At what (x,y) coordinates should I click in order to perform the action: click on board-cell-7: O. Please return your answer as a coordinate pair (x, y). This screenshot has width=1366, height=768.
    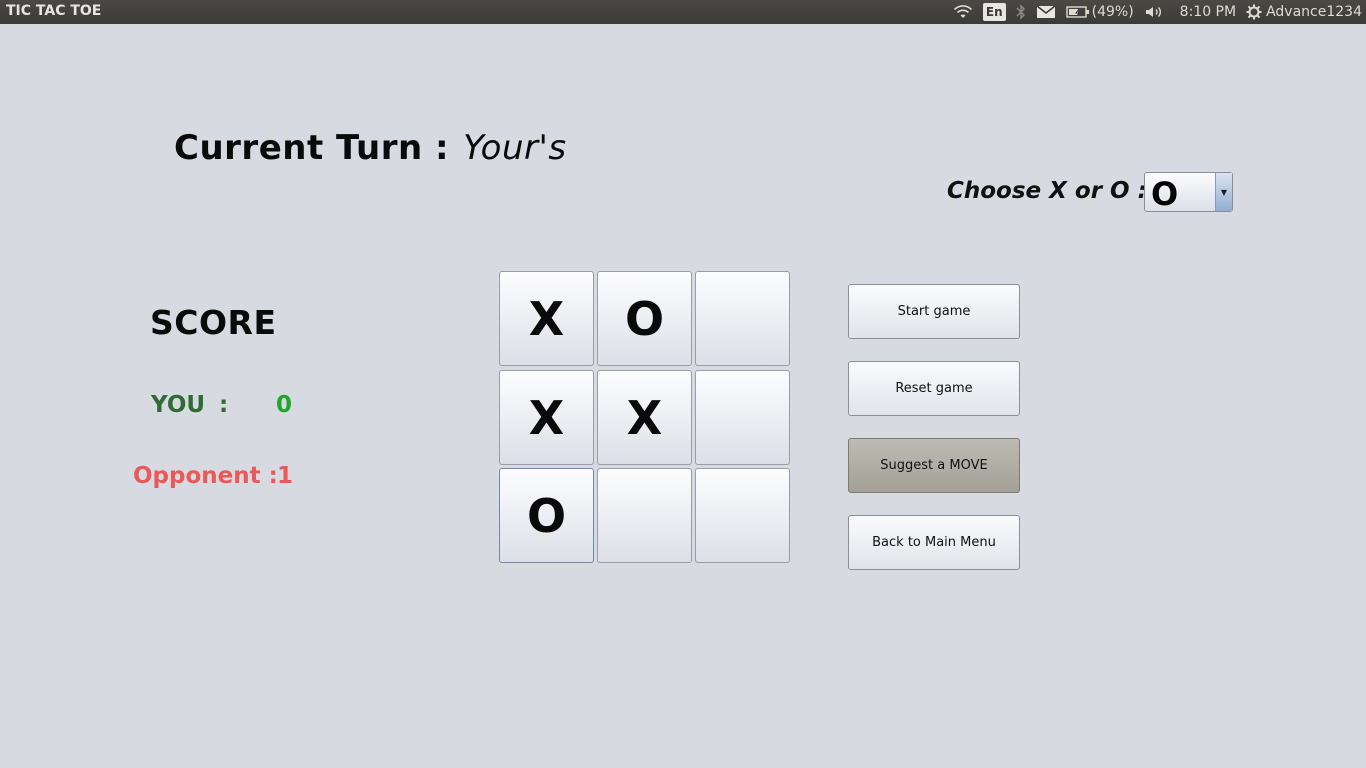
    Looking at the image, I should click on (546, 515).